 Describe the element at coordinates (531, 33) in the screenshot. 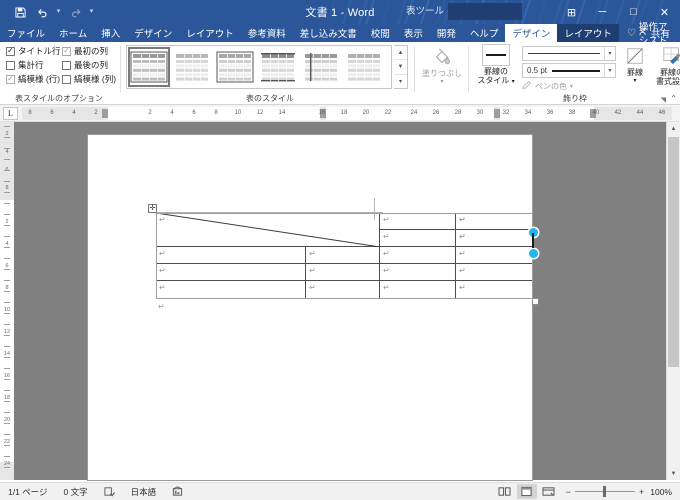

I see `tab-11: デザイン` at that location.